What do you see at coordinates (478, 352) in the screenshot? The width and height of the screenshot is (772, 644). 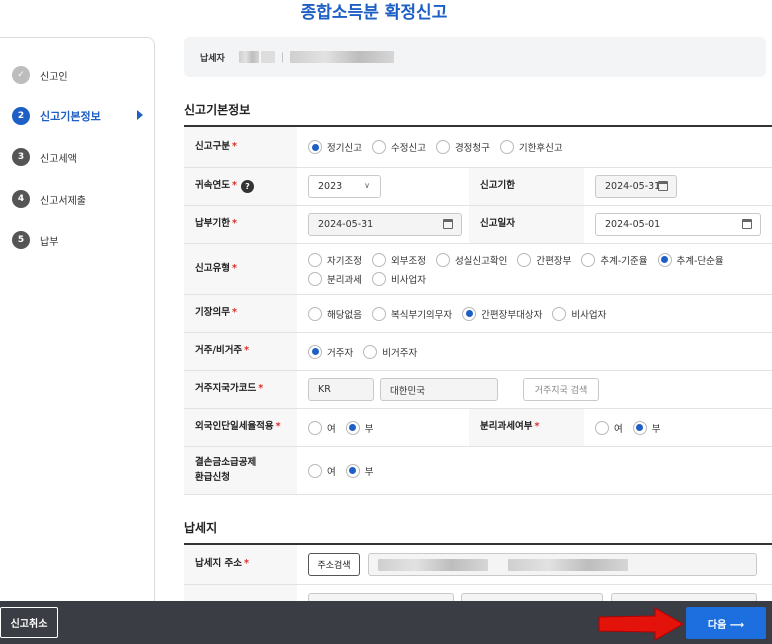 I see `row-residency: 거주/비거주 * 거주자 비거주자` at bounding box center [478, 352].